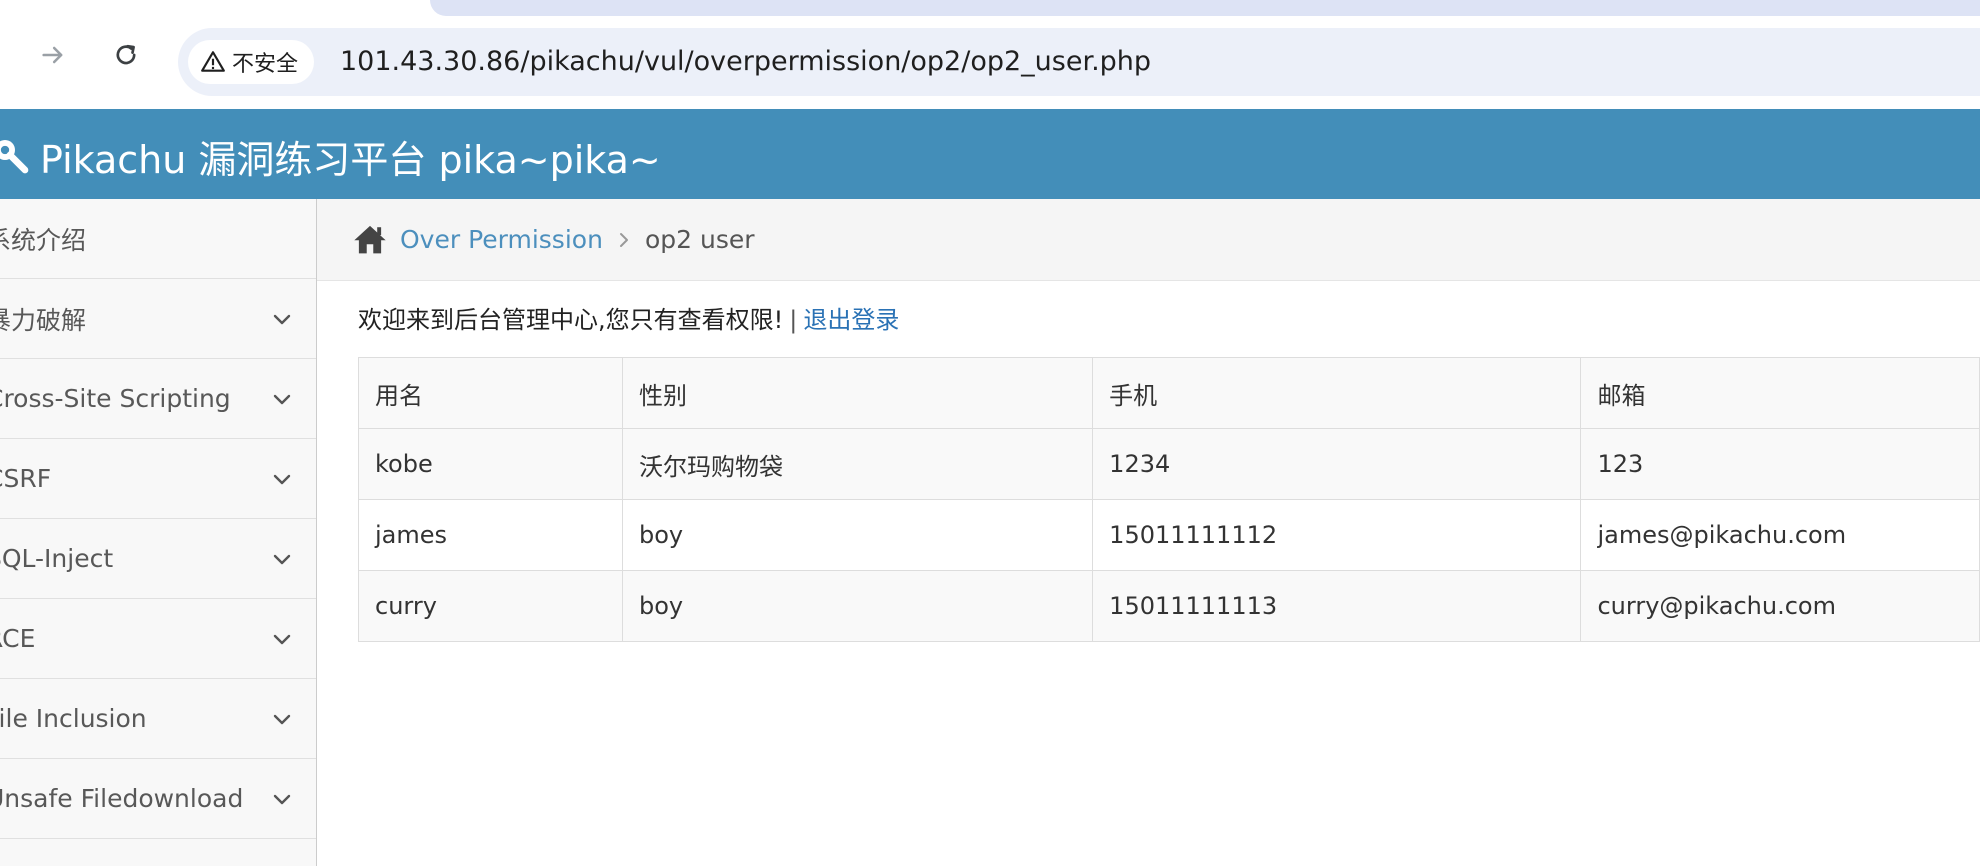  I want to click on chevron-right-icon, so click(624, 240).